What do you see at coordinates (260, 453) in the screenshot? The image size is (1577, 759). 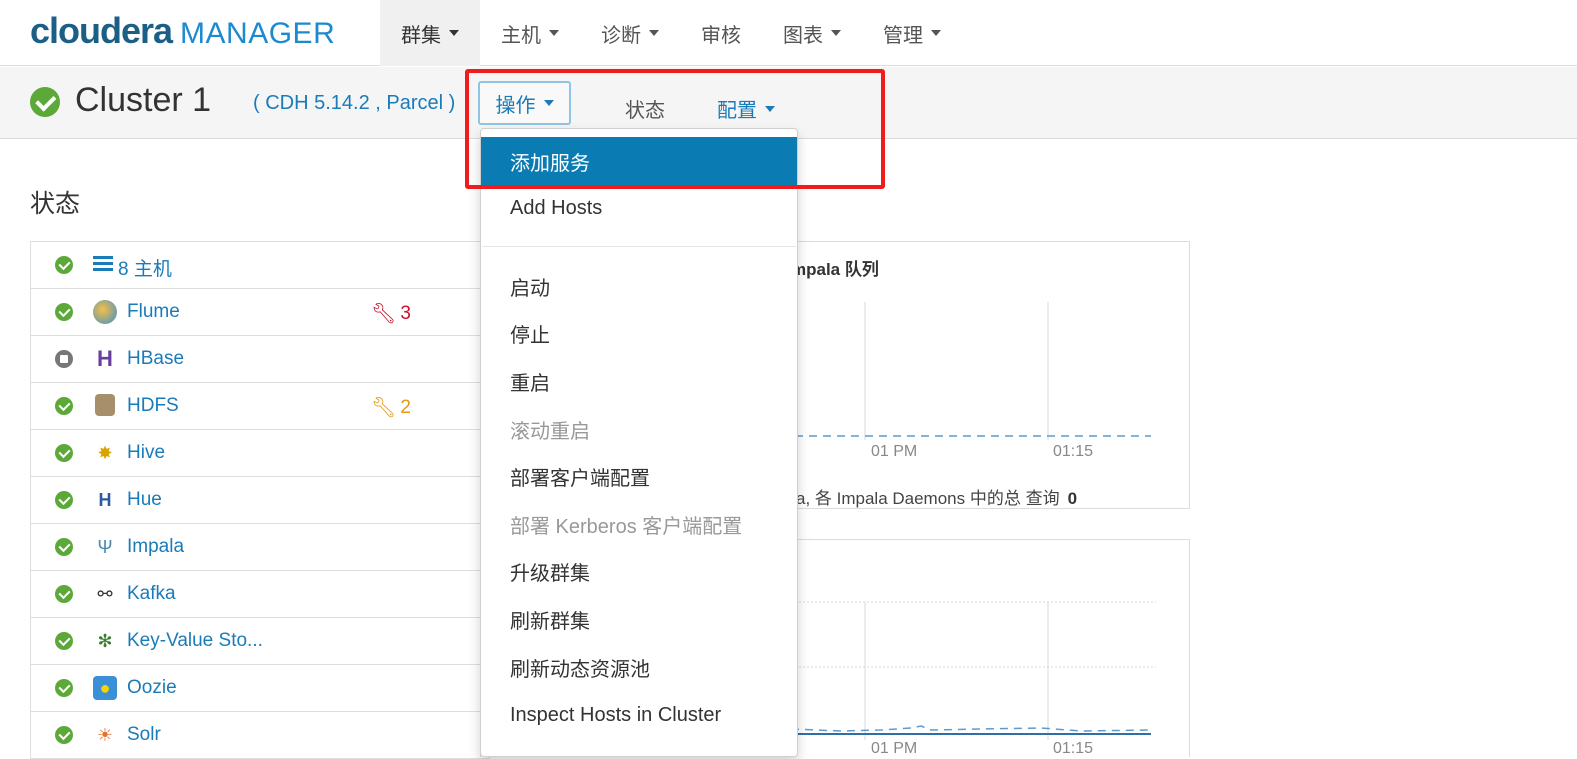 I see `service-row-hive: ✸ Hive` at bounding box center [260, 453].